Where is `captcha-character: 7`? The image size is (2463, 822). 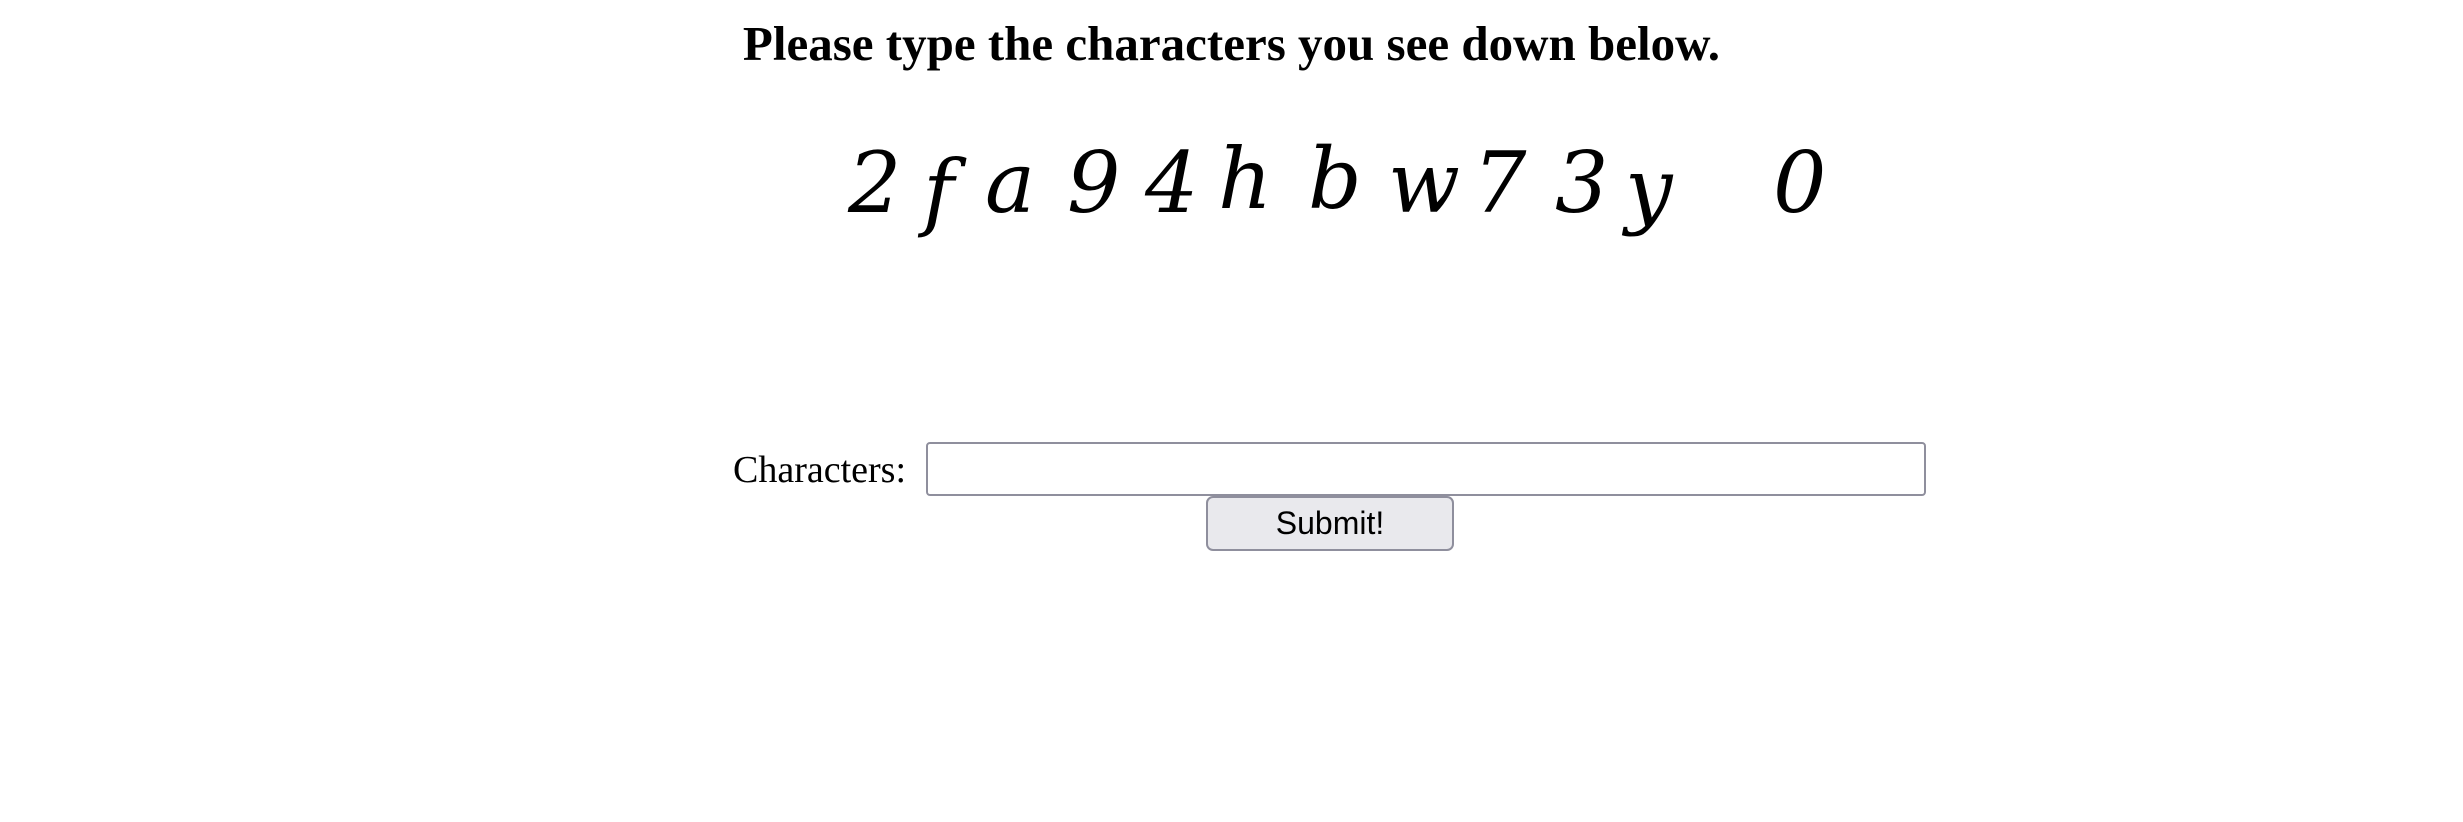 captcha-character: 7 is located at coordinates (1500, 183).